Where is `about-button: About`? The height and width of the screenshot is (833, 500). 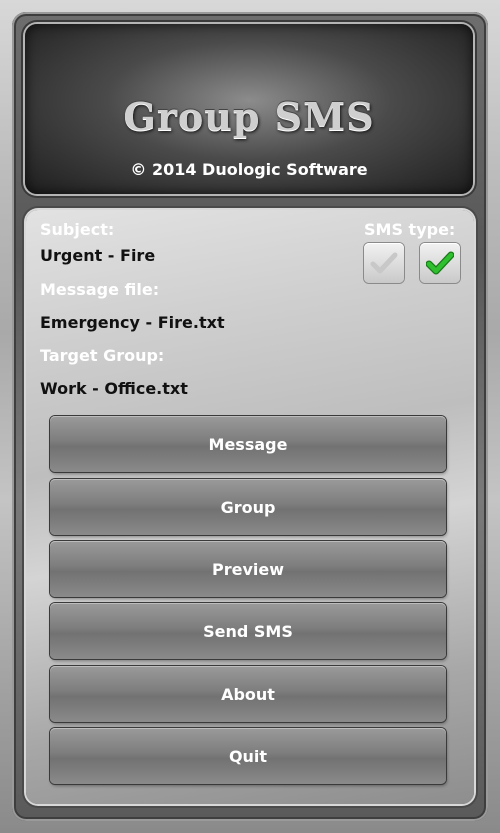 about-button: About is located at coordinates (248, 694).